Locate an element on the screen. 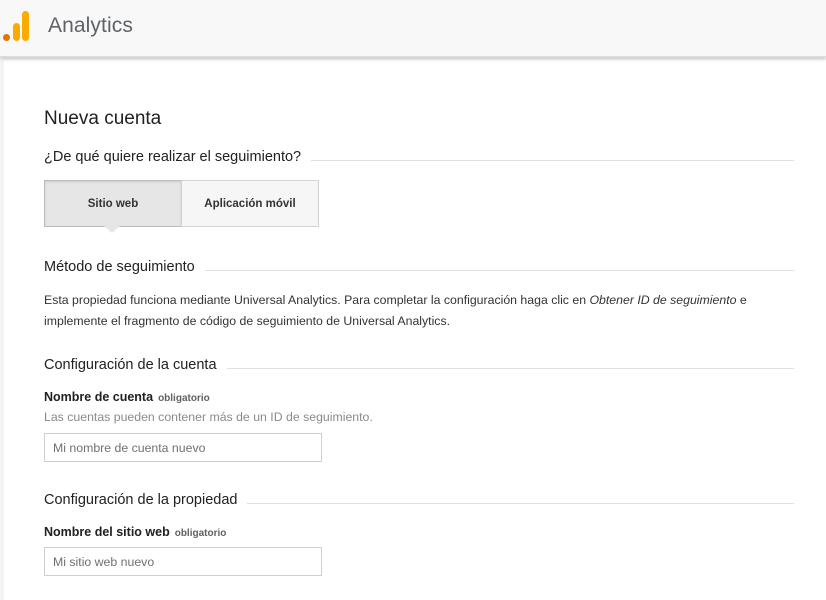 The height and width of the screenshot is (600, 826). selected-pointer-icon is located at coordinates (112, 229).